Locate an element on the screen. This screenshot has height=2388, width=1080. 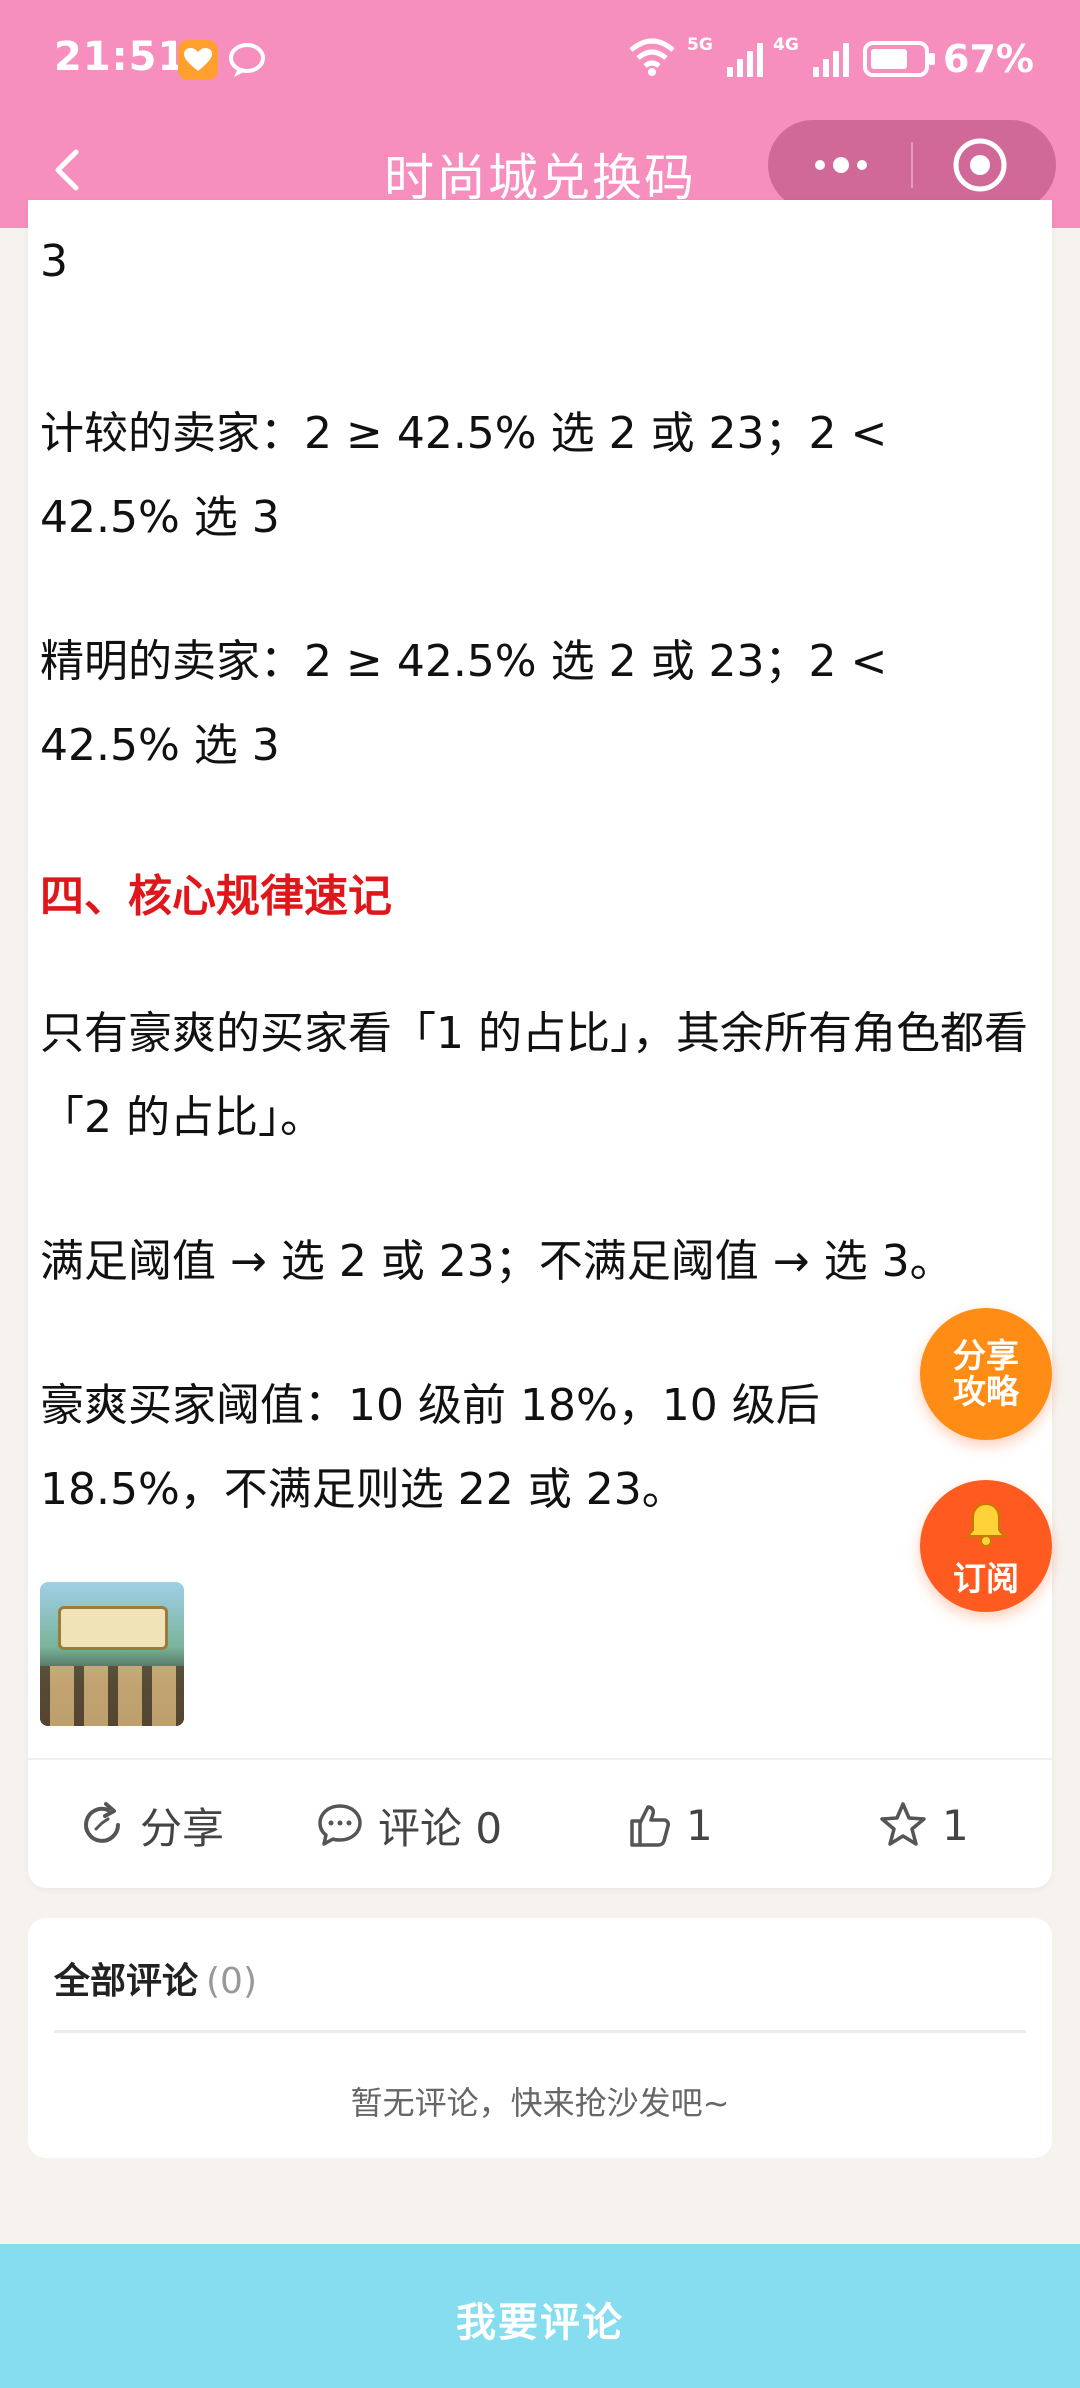
share-button: 分享 is located at coordinates (151, 1825).